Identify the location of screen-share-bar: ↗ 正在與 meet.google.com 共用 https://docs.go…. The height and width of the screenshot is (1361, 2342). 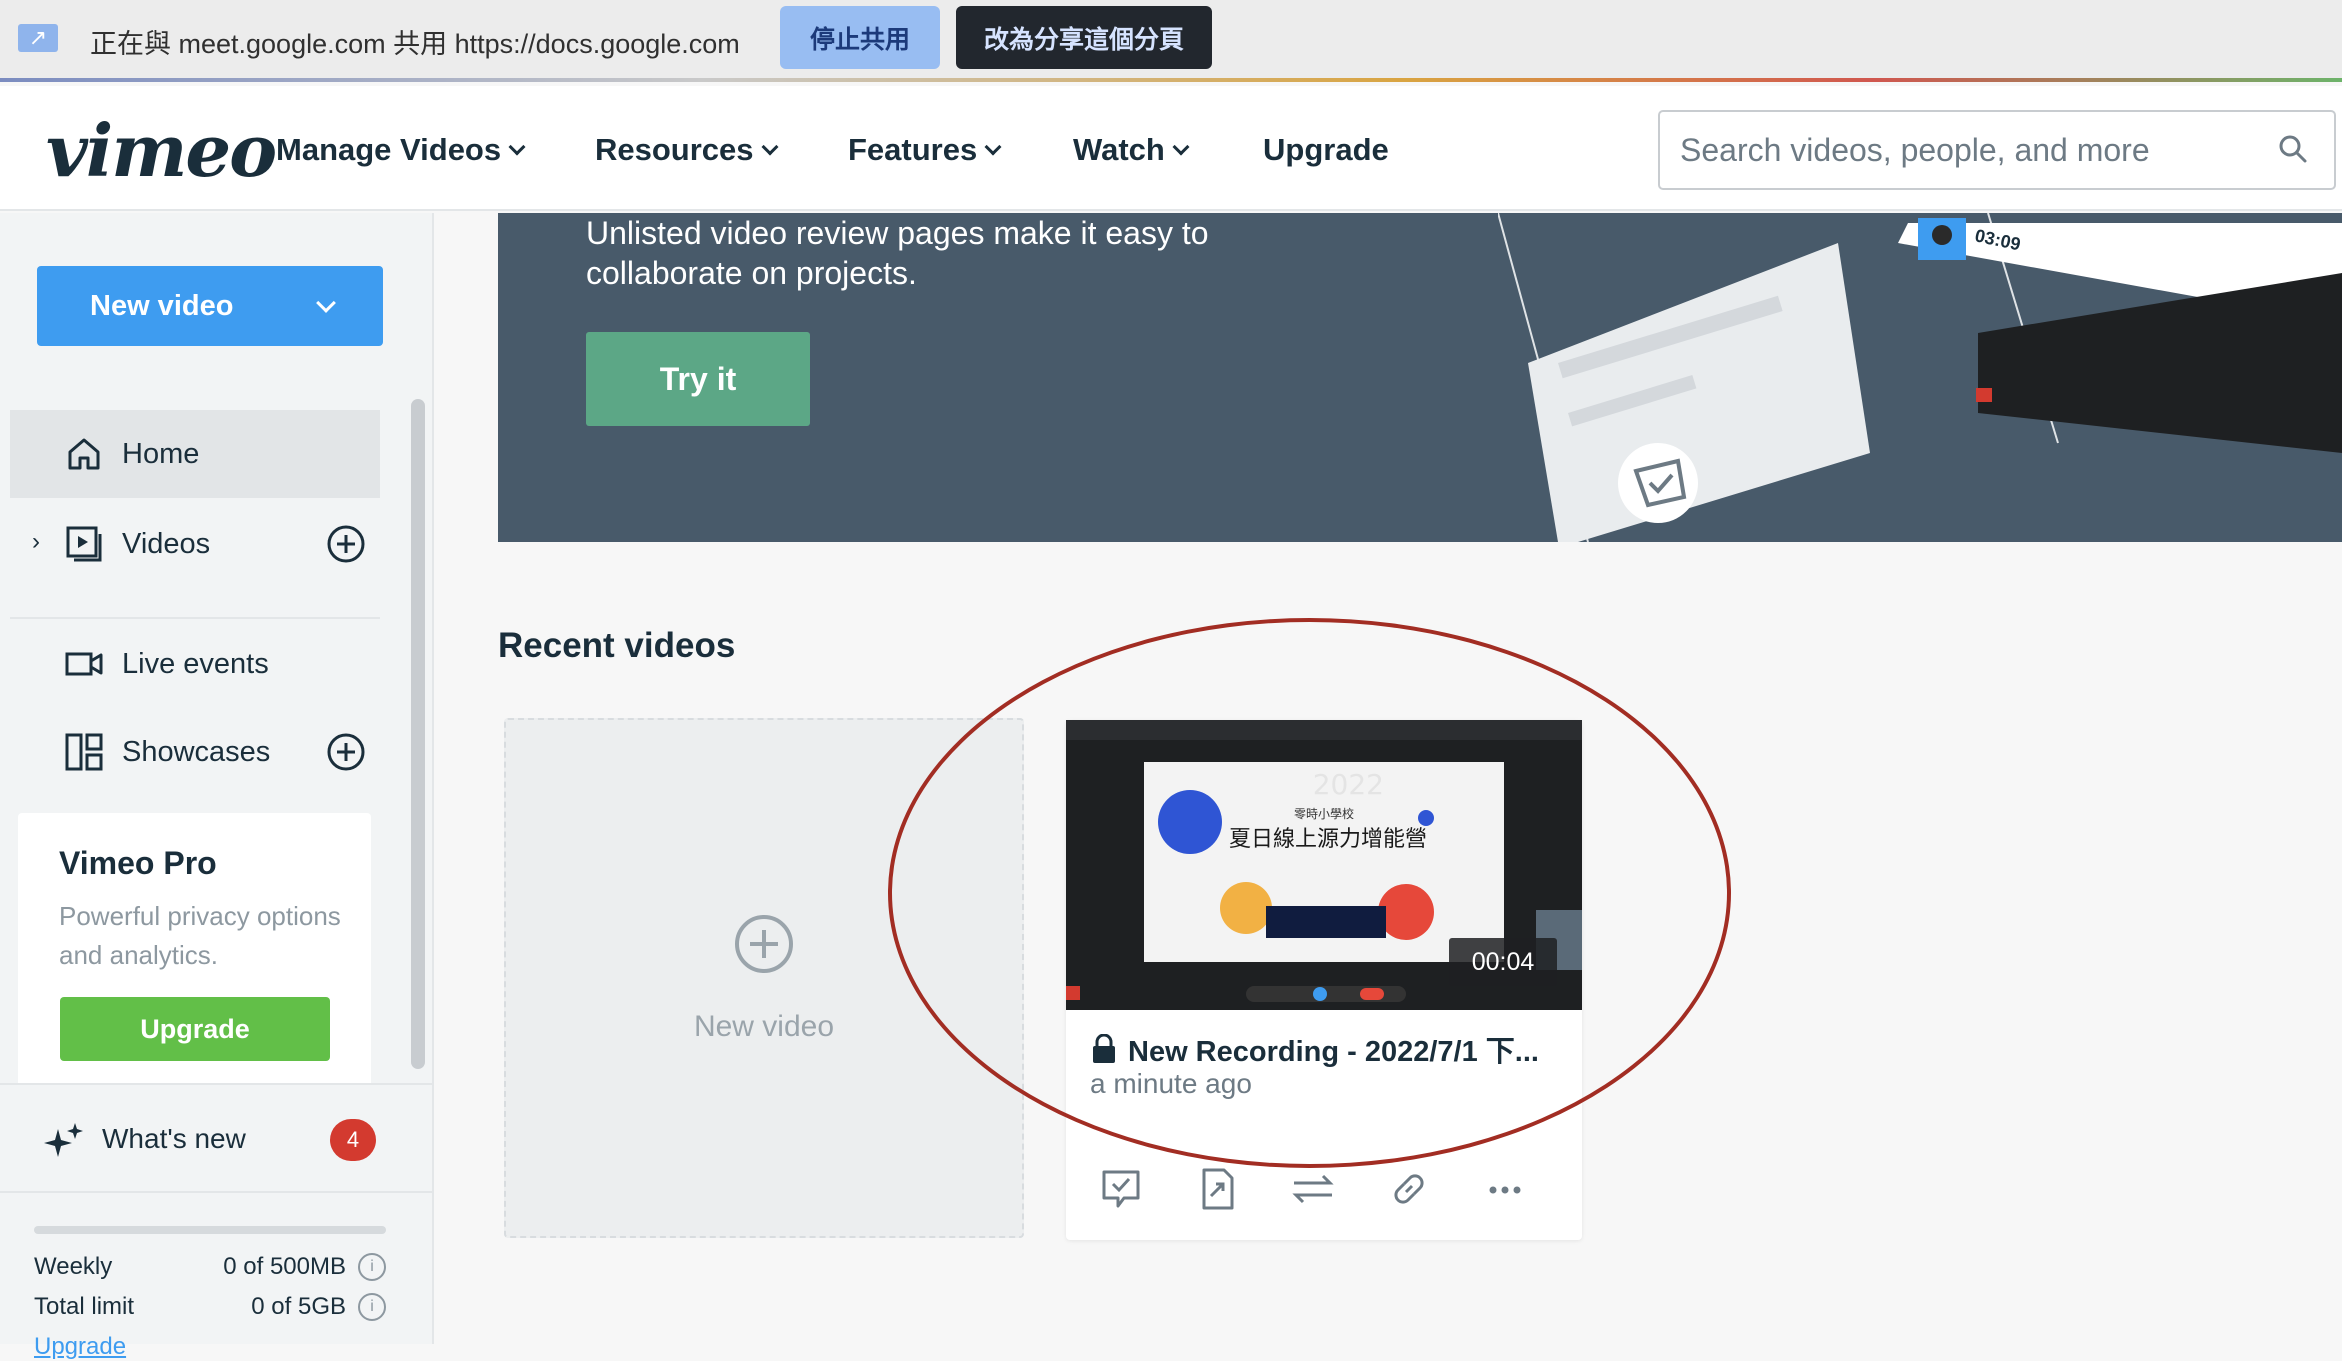
(1171, 41).